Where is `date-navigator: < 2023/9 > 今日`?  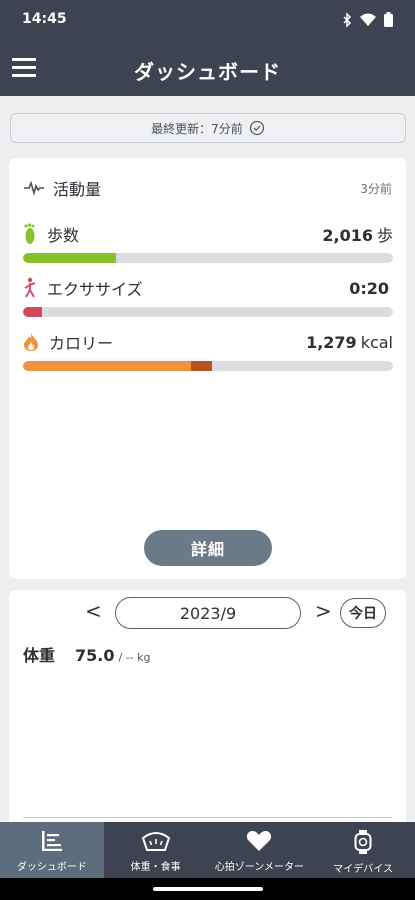 date-navigator: < 2023/9 > 今日 is located at coordinates (207, 612).